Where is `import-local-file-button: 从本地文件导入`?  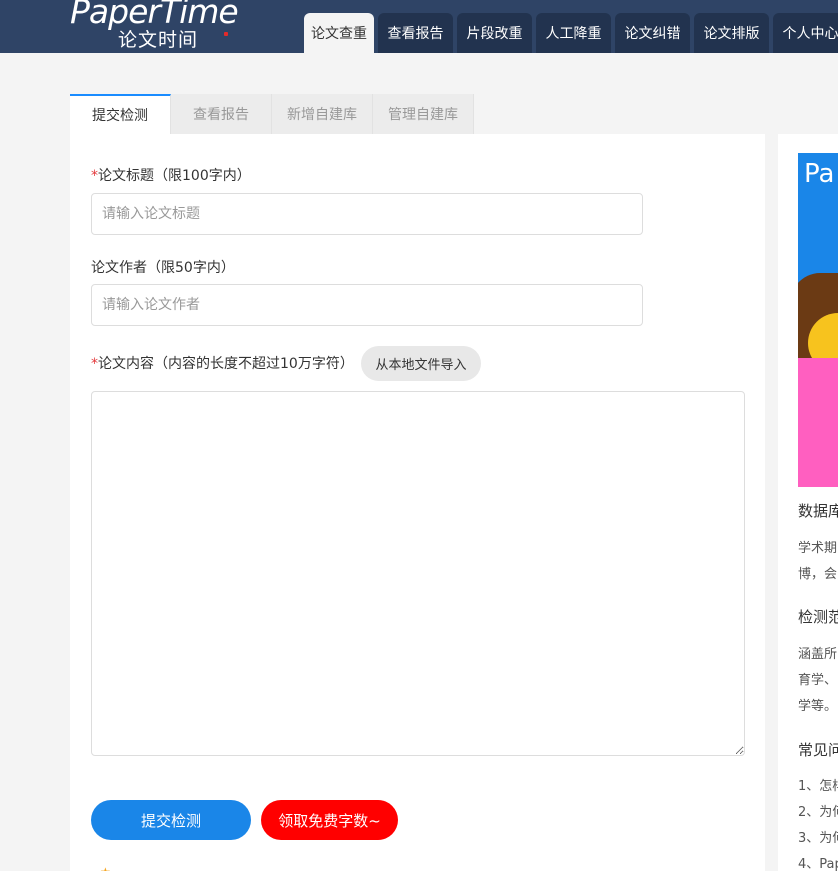
import-local-file-button: 从本地文件导入 is located at coordinates (421, 363).